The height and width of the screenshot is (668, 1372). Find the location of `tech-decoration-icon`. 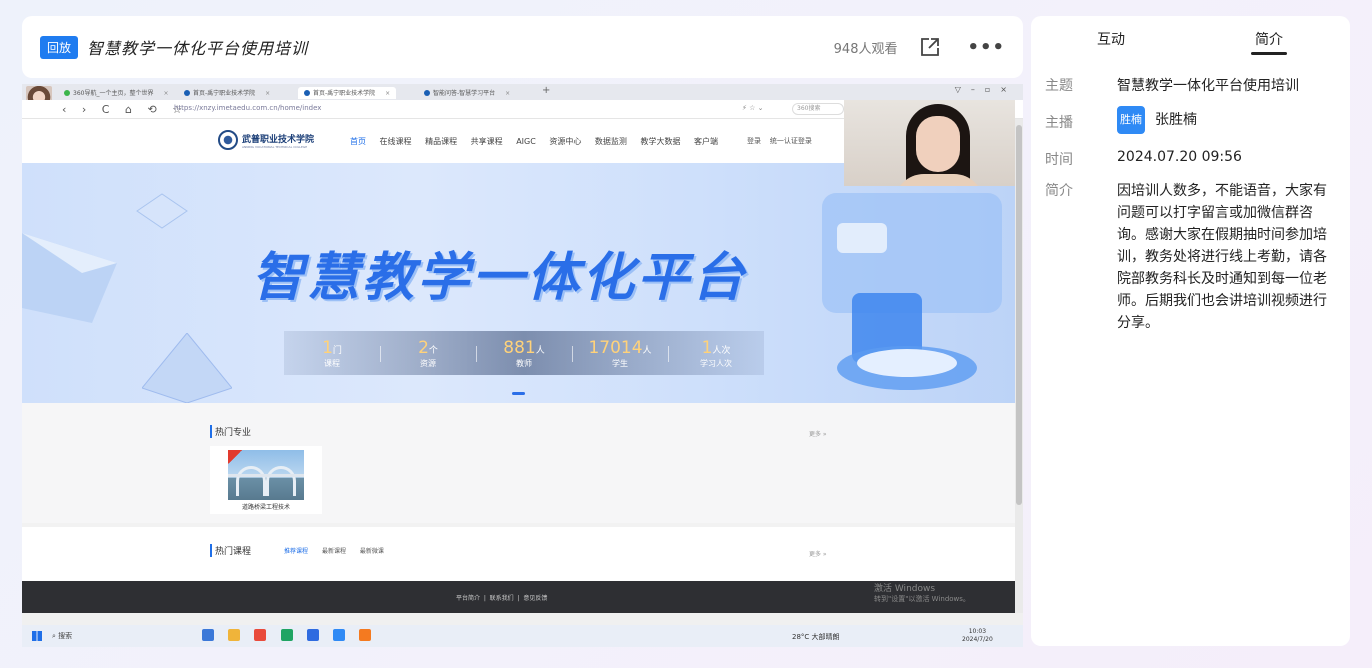

tech-decoration-icon is located at coordinates (912, 291).